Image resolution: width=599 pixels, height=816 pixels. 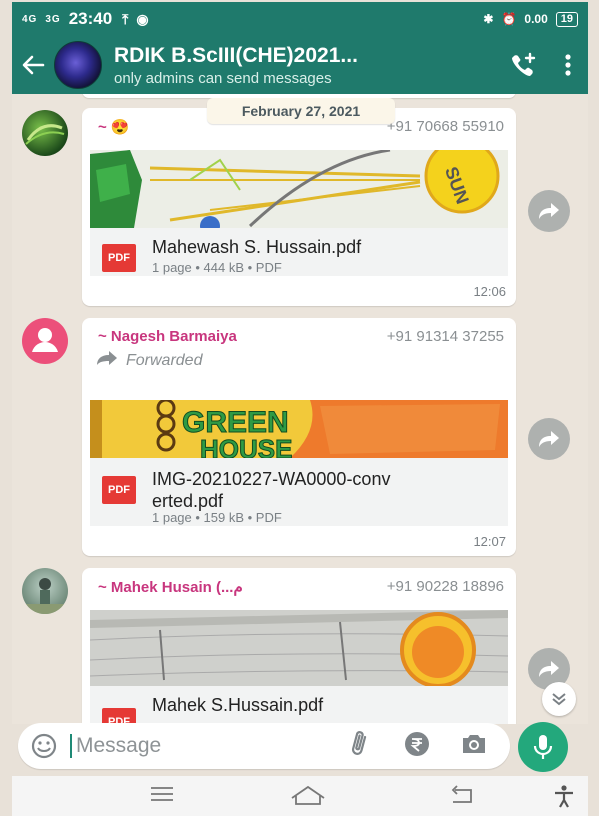 What do you see at coordinates (30, 19) in the screenshot?
I see `network-4g-indicator: 4G` at bounding box center [30, 19].